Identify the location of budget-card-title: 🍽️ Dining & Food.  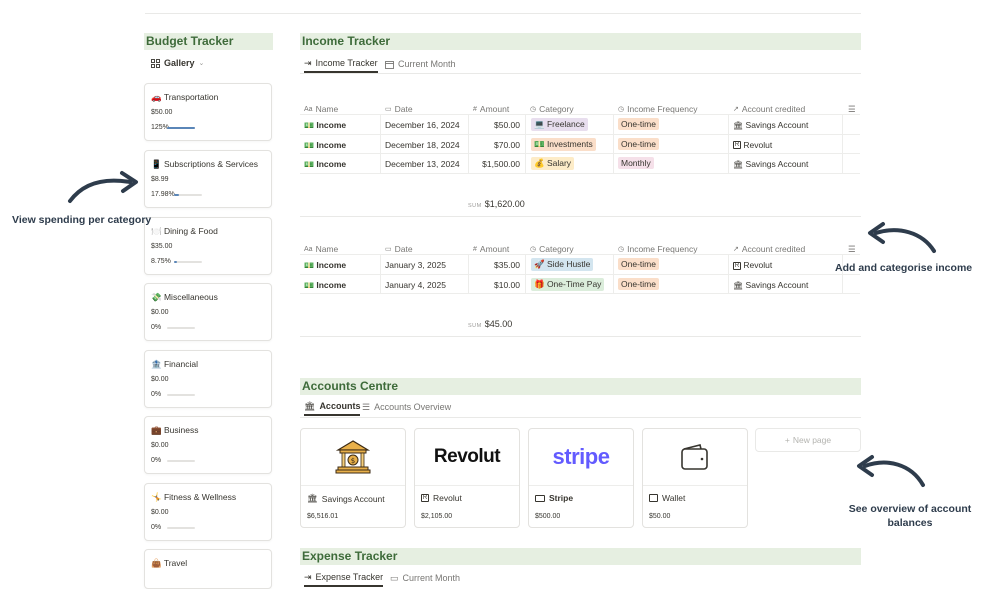
(184, 231).